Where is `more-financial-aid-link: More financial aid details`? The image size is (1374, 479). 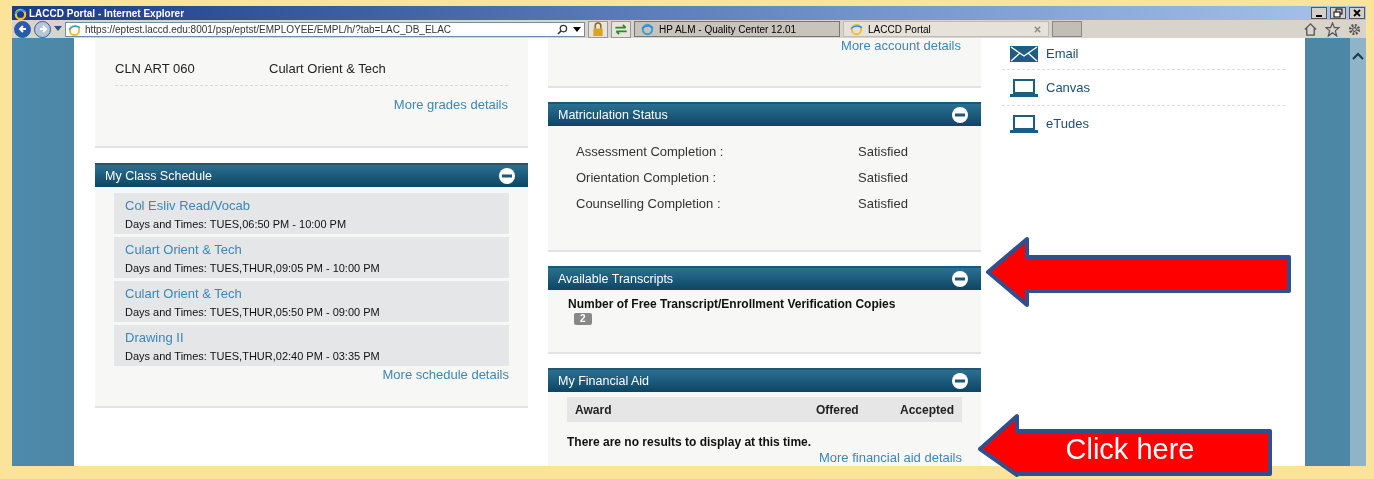 more-financial-aid-link: More financial aid details is located at coordinates (890, 457).